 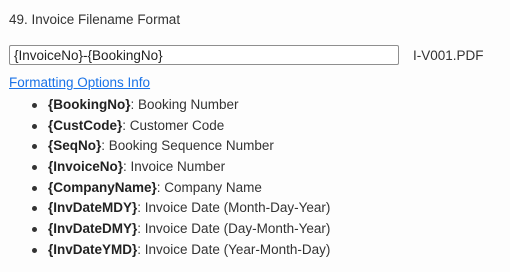 I want to click on option-token: {CompanyName}, so click(x=102, y=187).